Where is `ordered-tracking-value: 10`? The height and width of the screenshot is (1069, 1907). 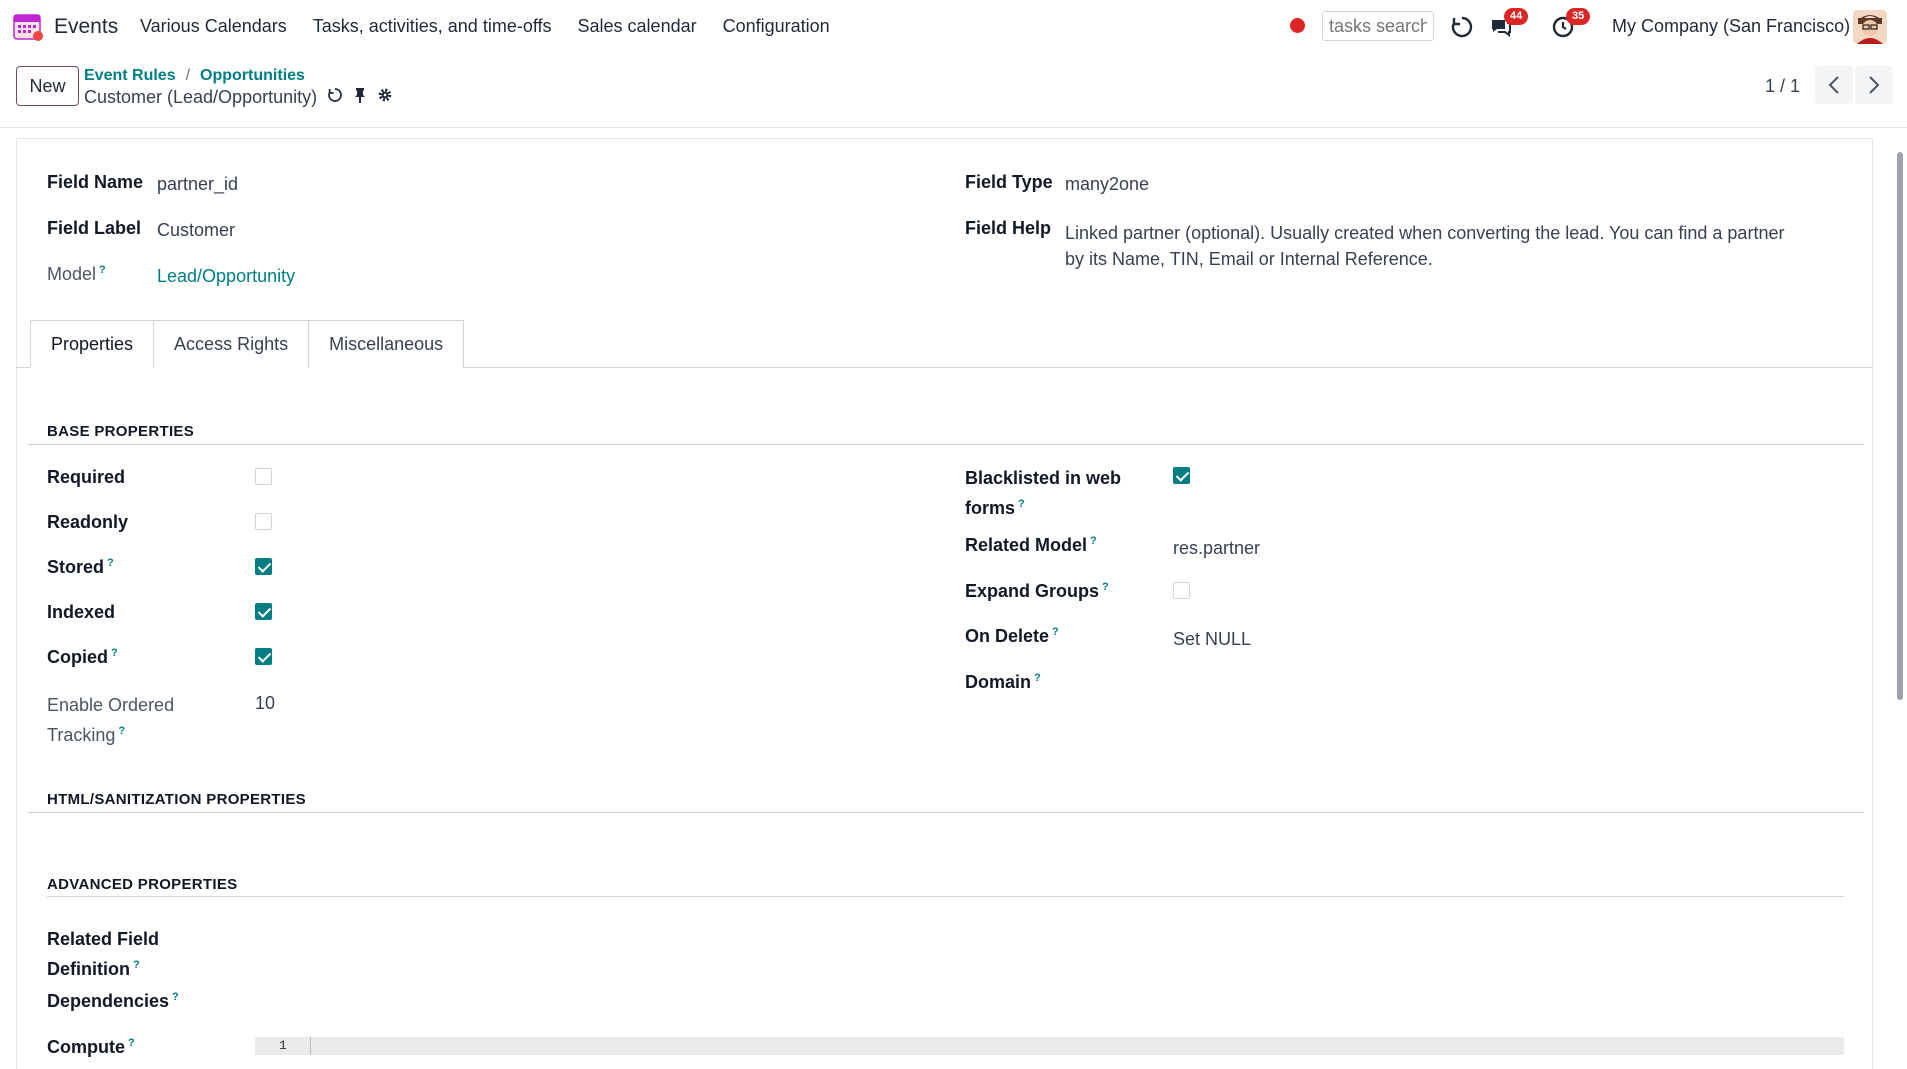 ordered-tracking-value: 10 is located at coordinates (265, 703).